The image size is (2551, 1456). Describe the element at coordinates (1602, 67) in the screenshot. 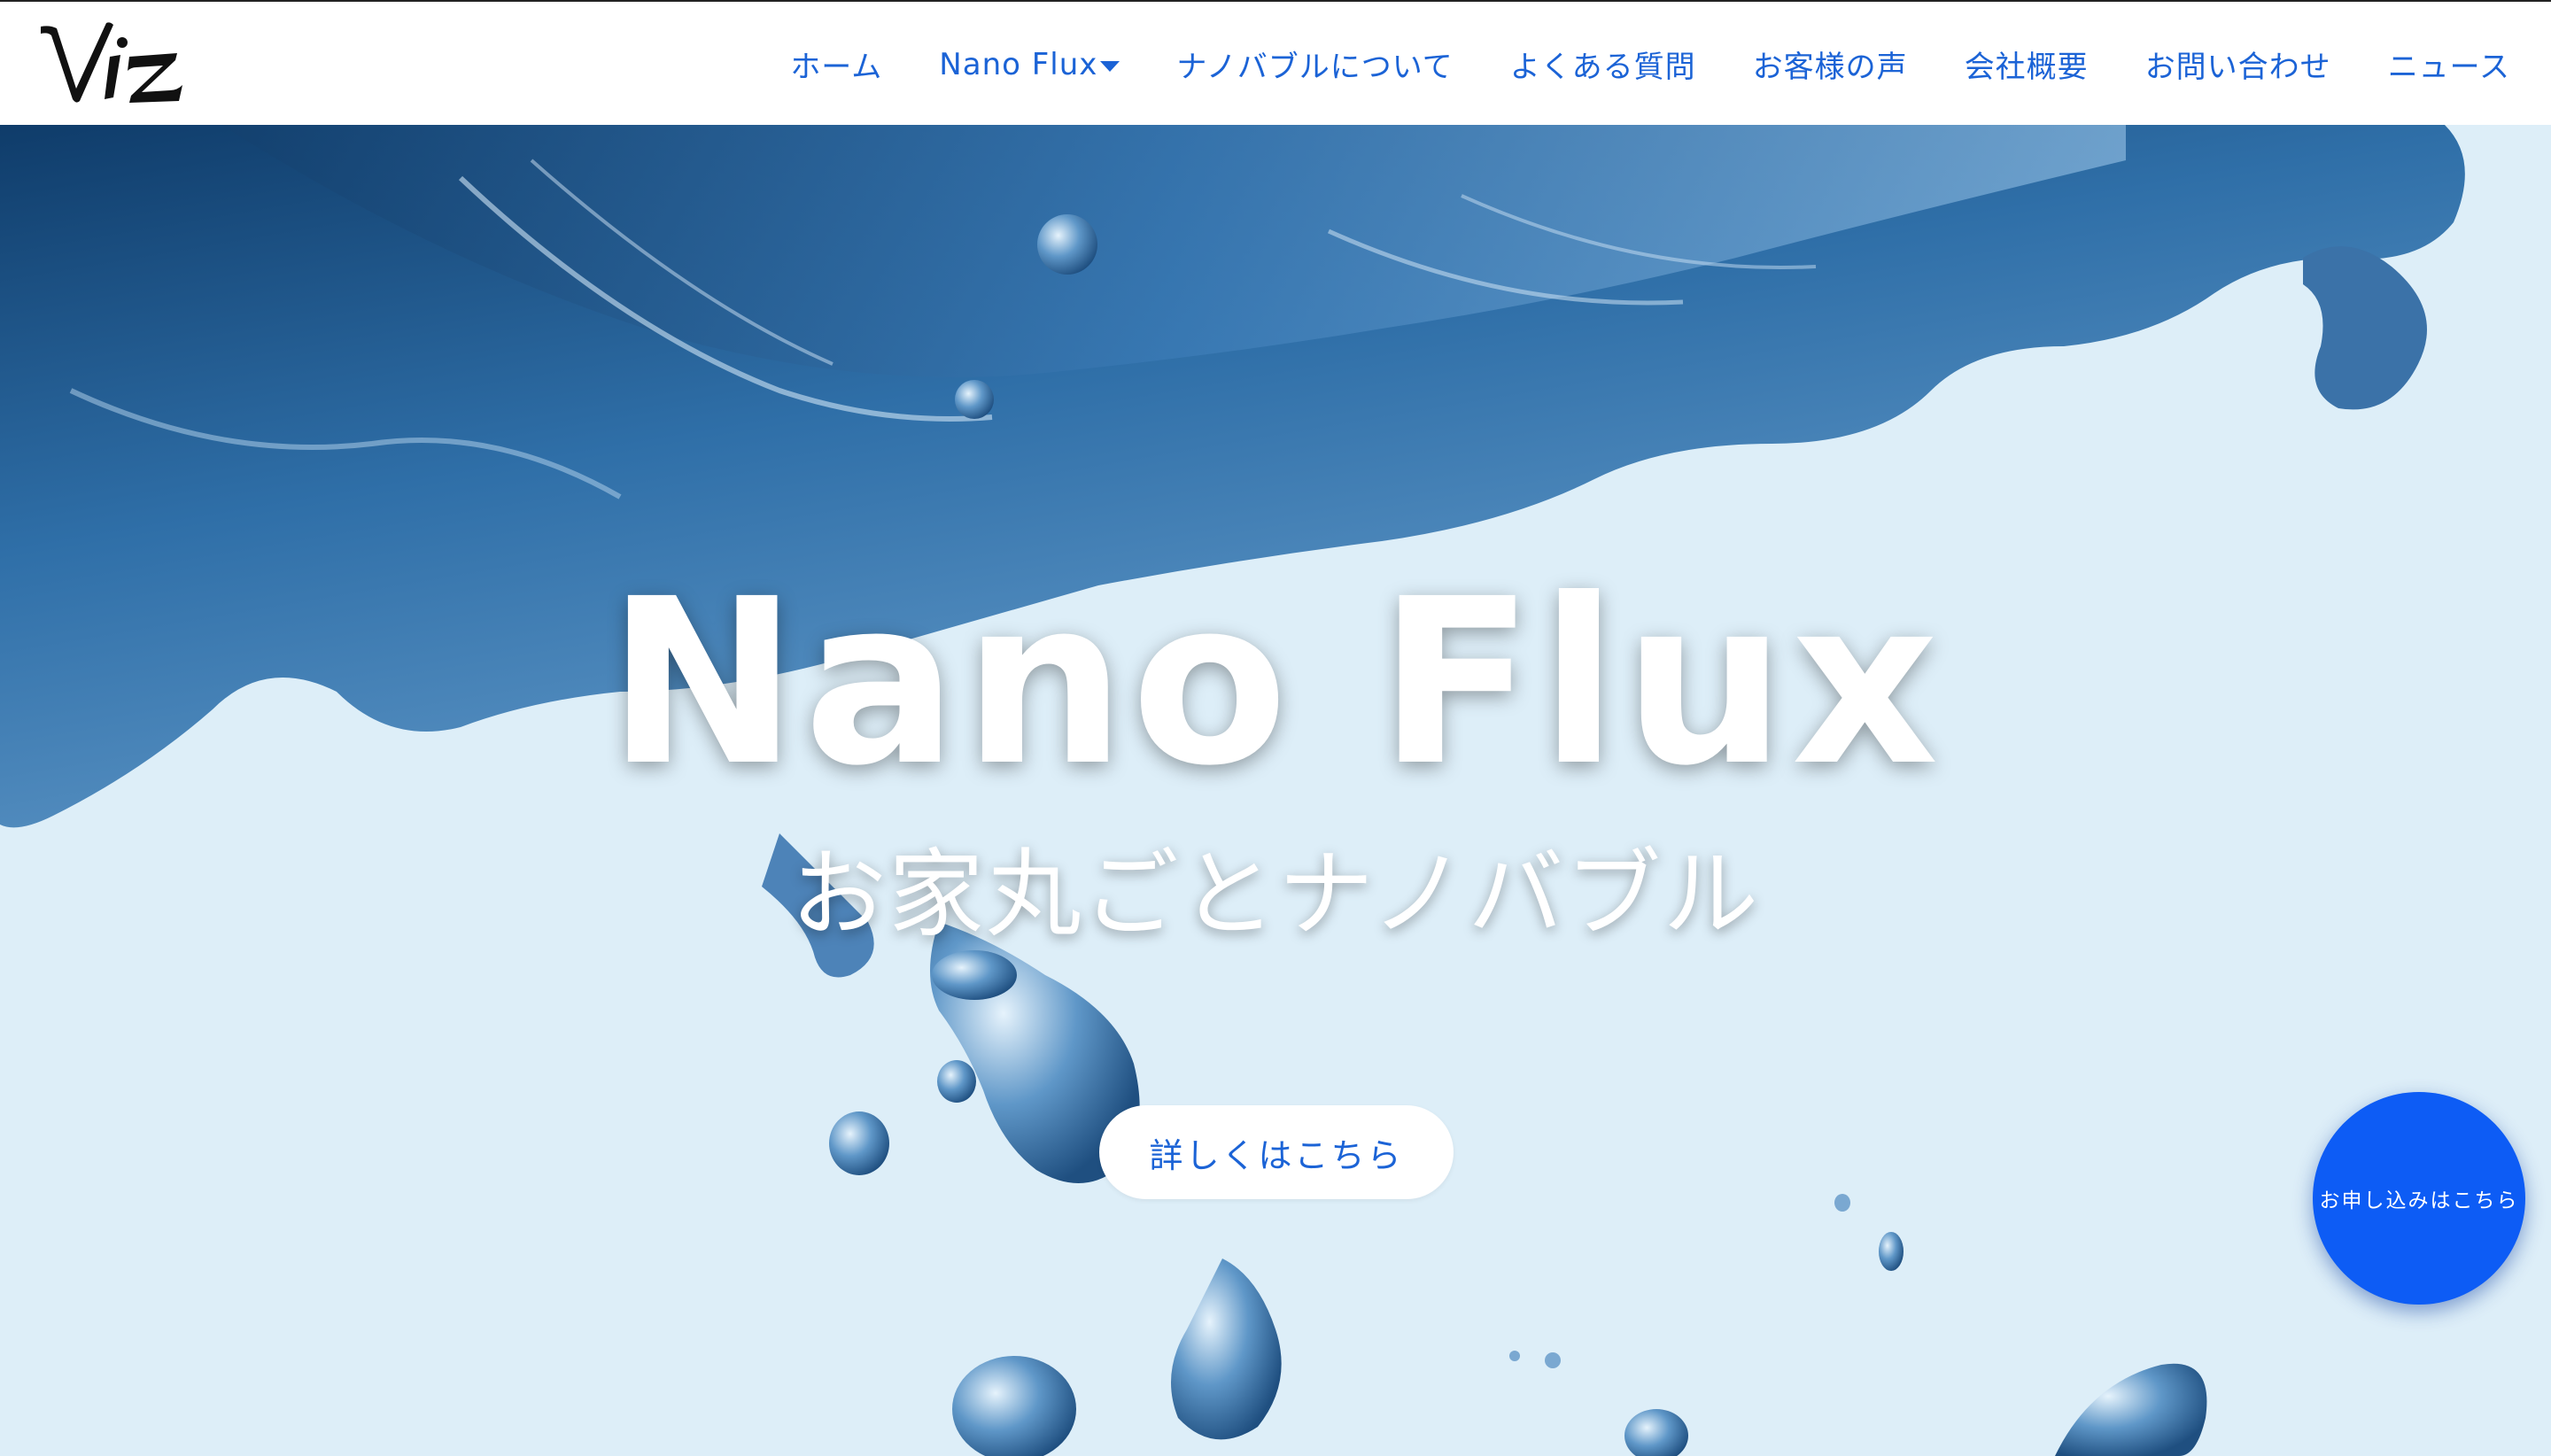

I see `nav-item-label: よくある質問` at that location.